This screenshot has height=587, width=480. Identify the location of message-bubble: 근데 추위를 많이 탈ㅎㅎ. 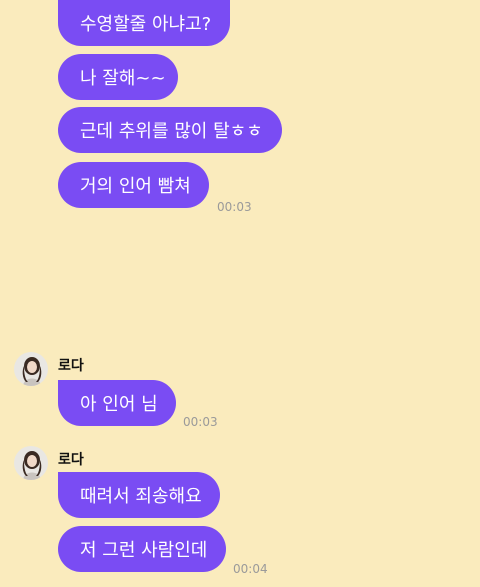
(170, 130).